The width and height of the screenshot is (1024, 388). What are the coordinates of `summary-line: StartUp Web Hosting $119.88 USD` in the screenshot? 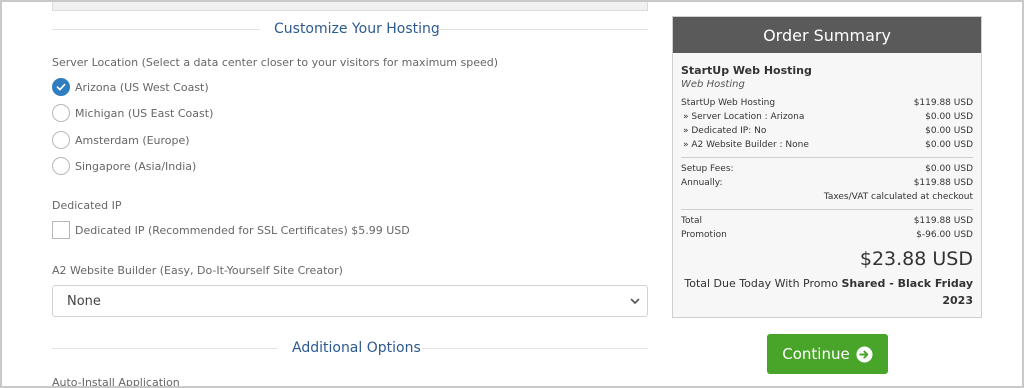 It's located at (827, 103).